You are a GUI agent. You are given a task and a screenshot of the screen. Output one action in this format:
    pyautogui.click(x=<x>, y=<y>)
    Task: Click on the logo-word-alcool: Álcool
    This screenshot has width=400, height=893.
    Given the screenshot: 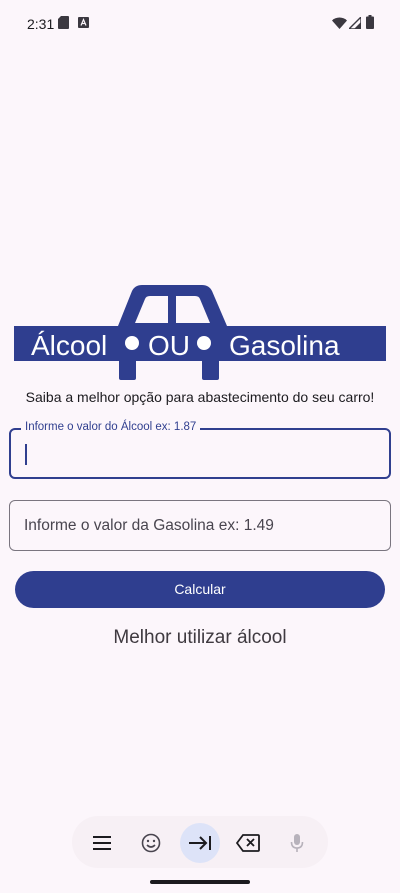 What is the action you would take?
    pyautogui.click(x=69, y=345)
    